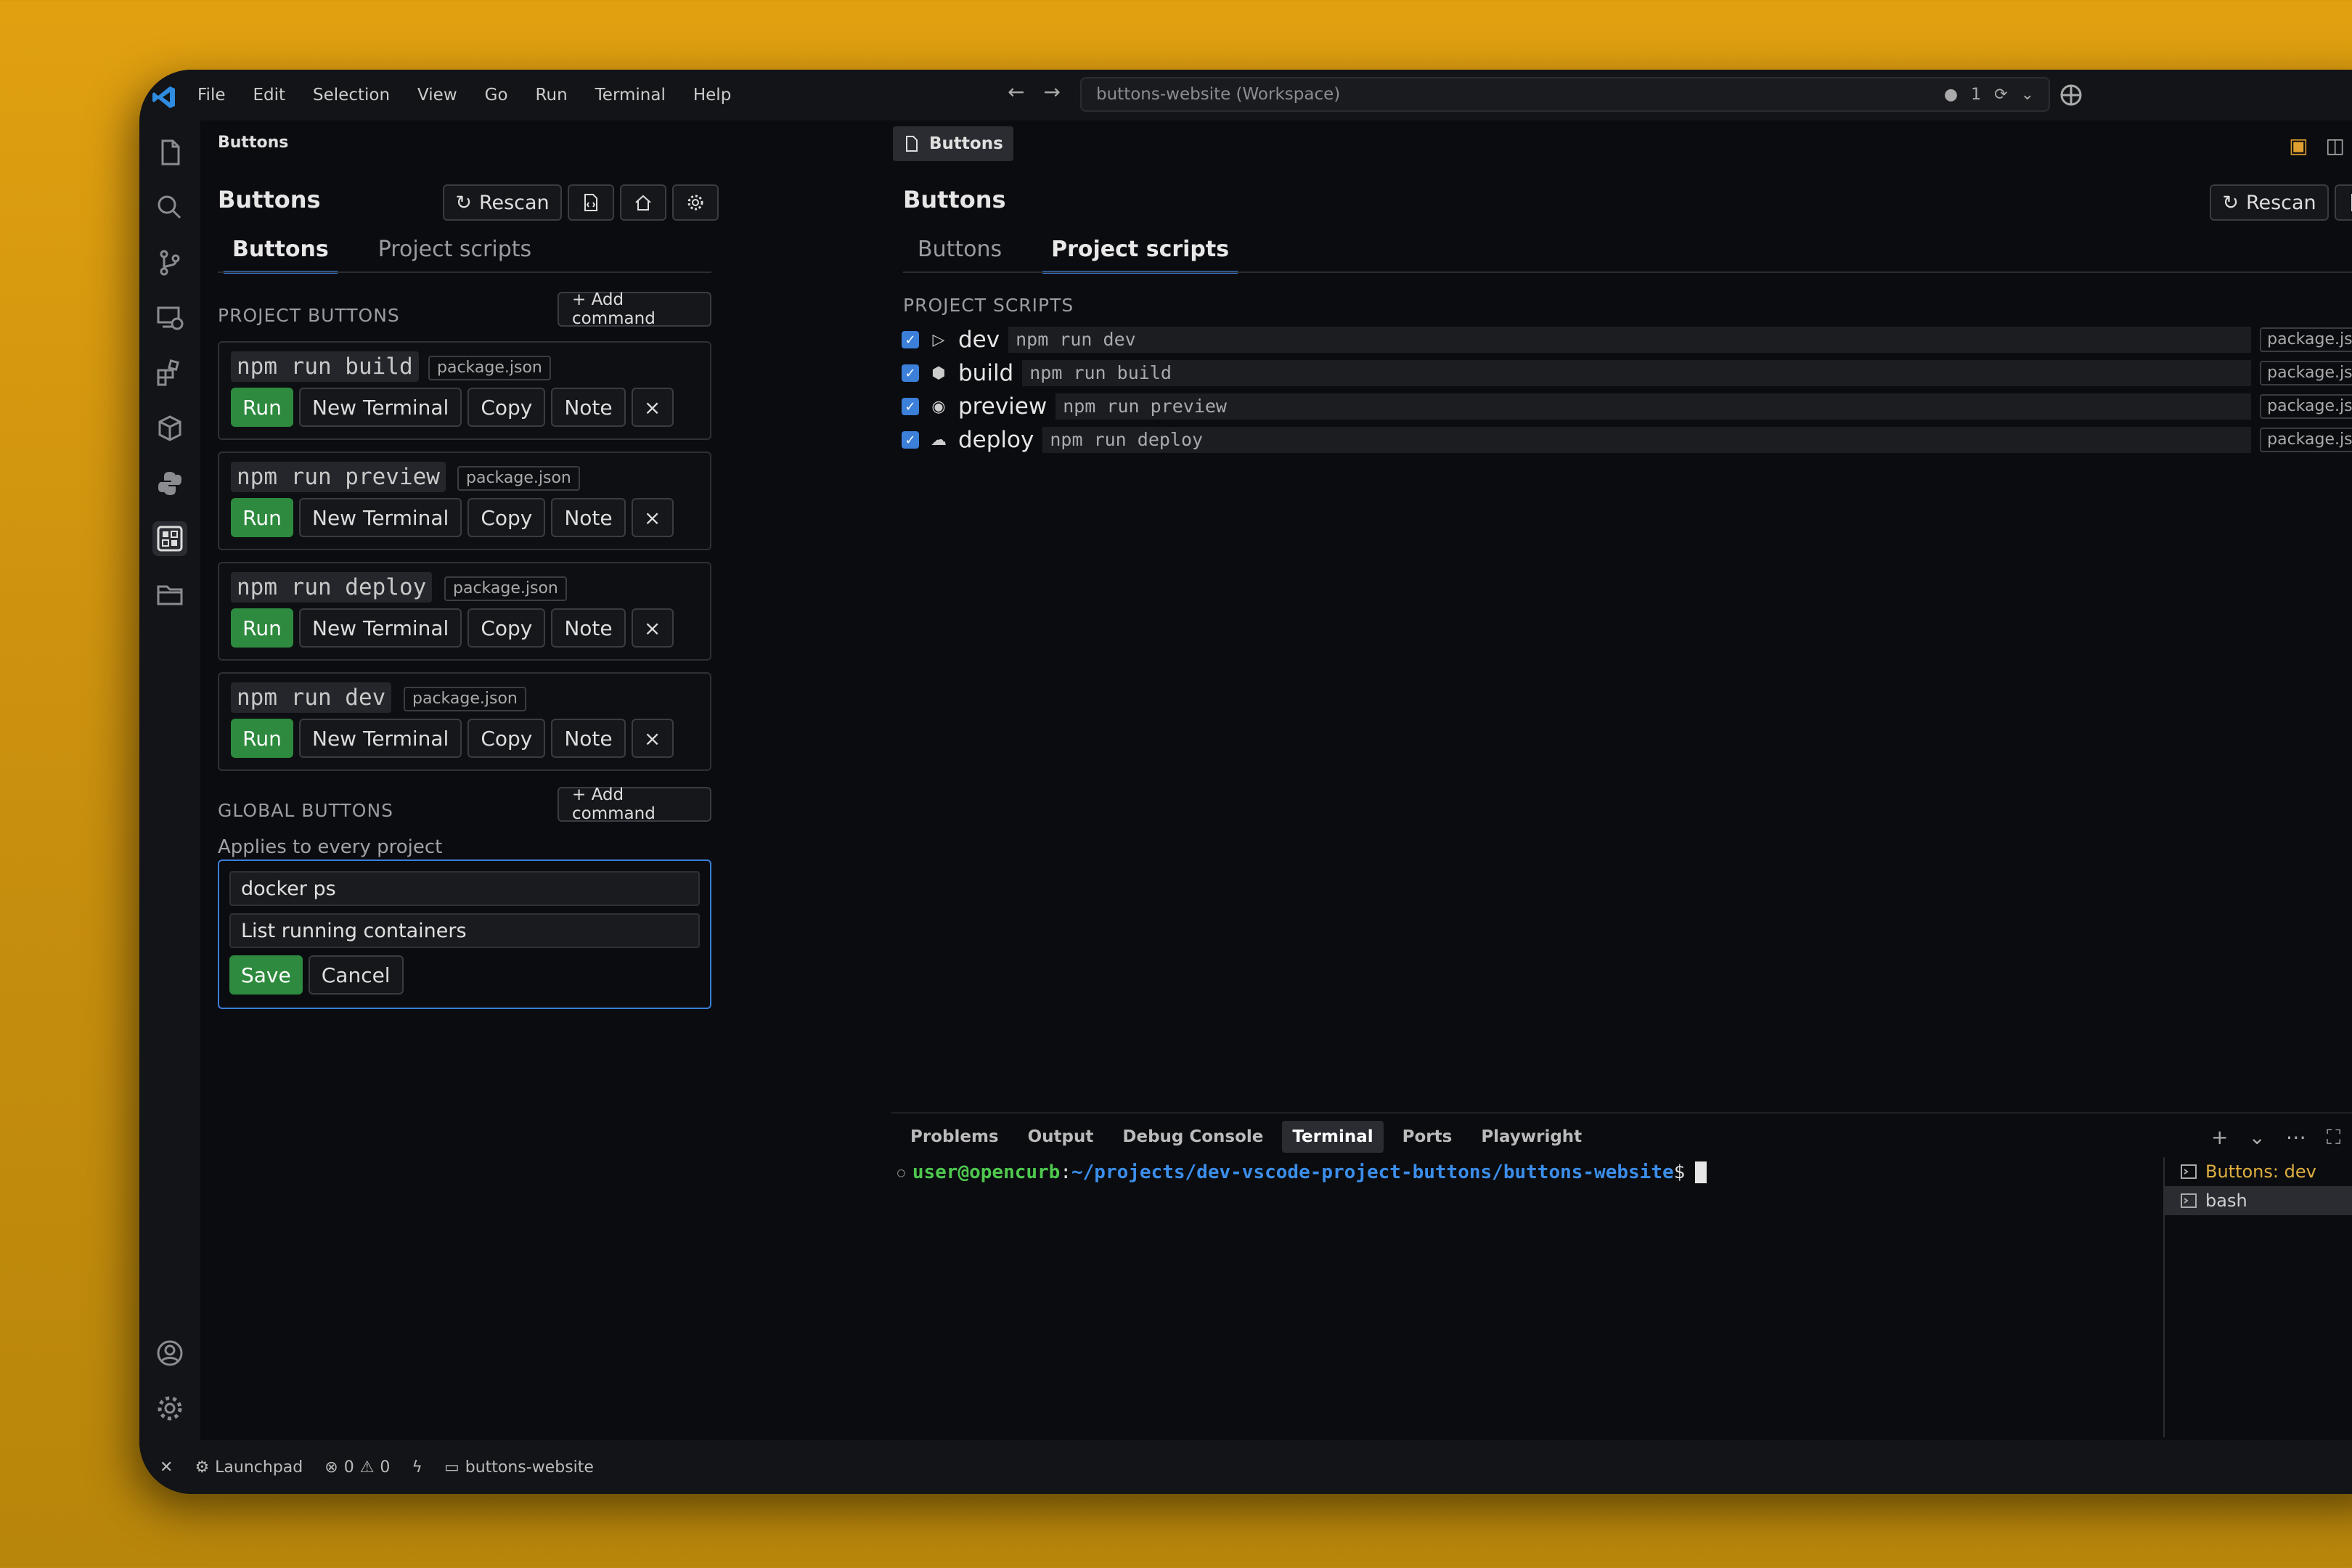 The height and width of the screenshot is (1568, 2352). I want to click on sidebar-file-button, so click(591, 203).